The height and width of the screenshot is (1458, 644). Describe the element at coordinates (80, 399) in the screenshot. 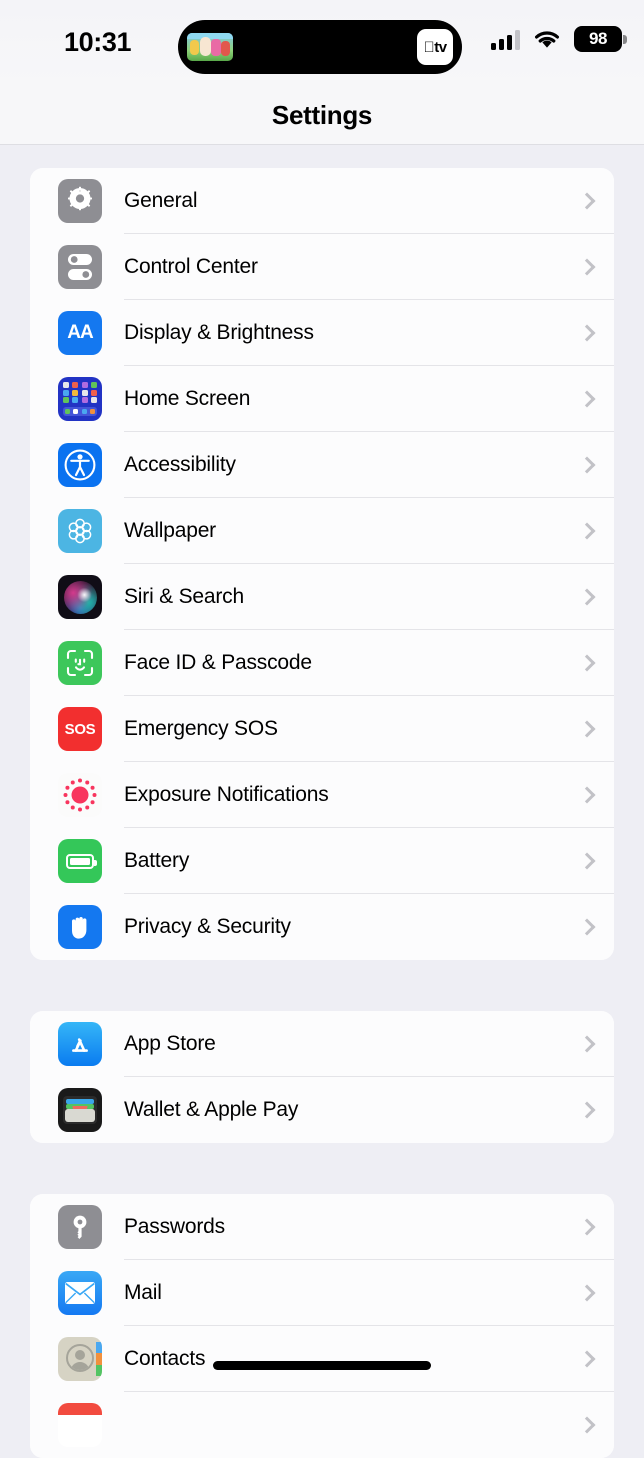

I see `home-screen-icon` at that location.